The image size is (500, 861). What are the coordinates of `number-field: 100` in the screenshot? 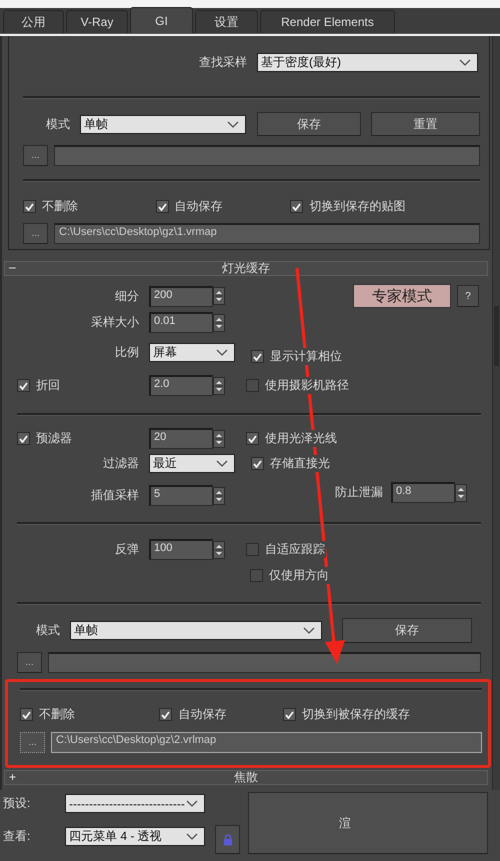 It's located at (181, 549).